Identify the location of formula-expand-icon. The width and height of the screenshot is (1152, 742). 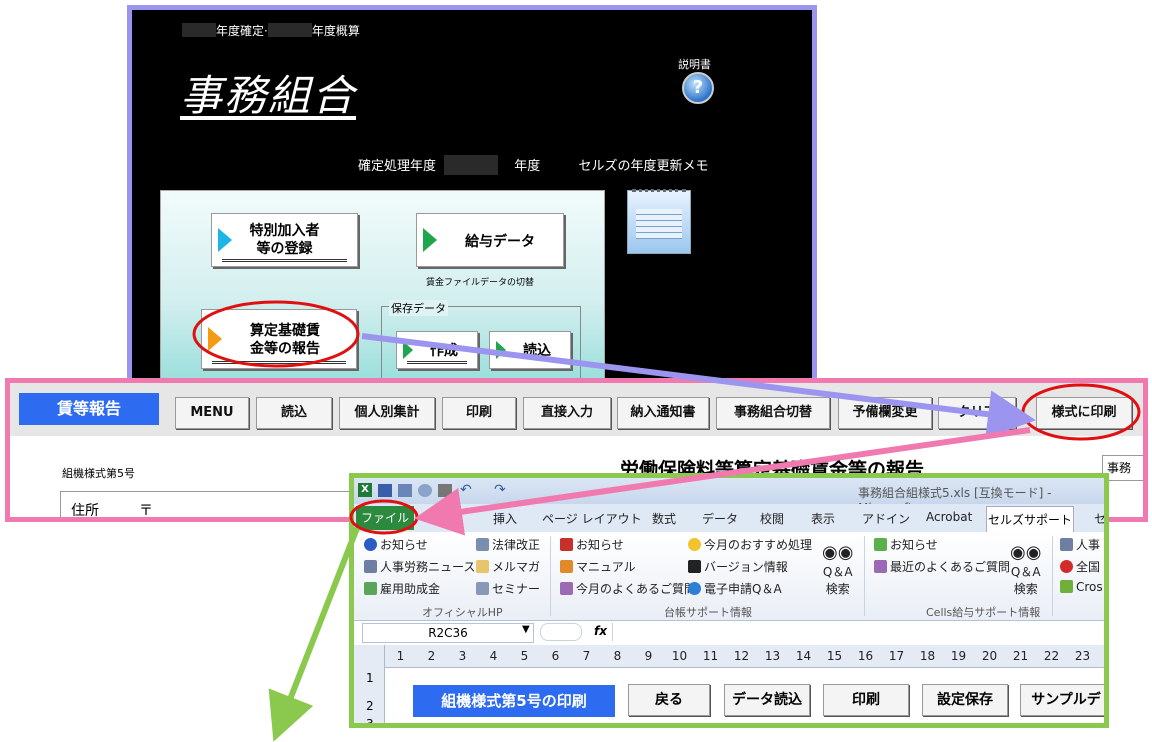
(561, 632).